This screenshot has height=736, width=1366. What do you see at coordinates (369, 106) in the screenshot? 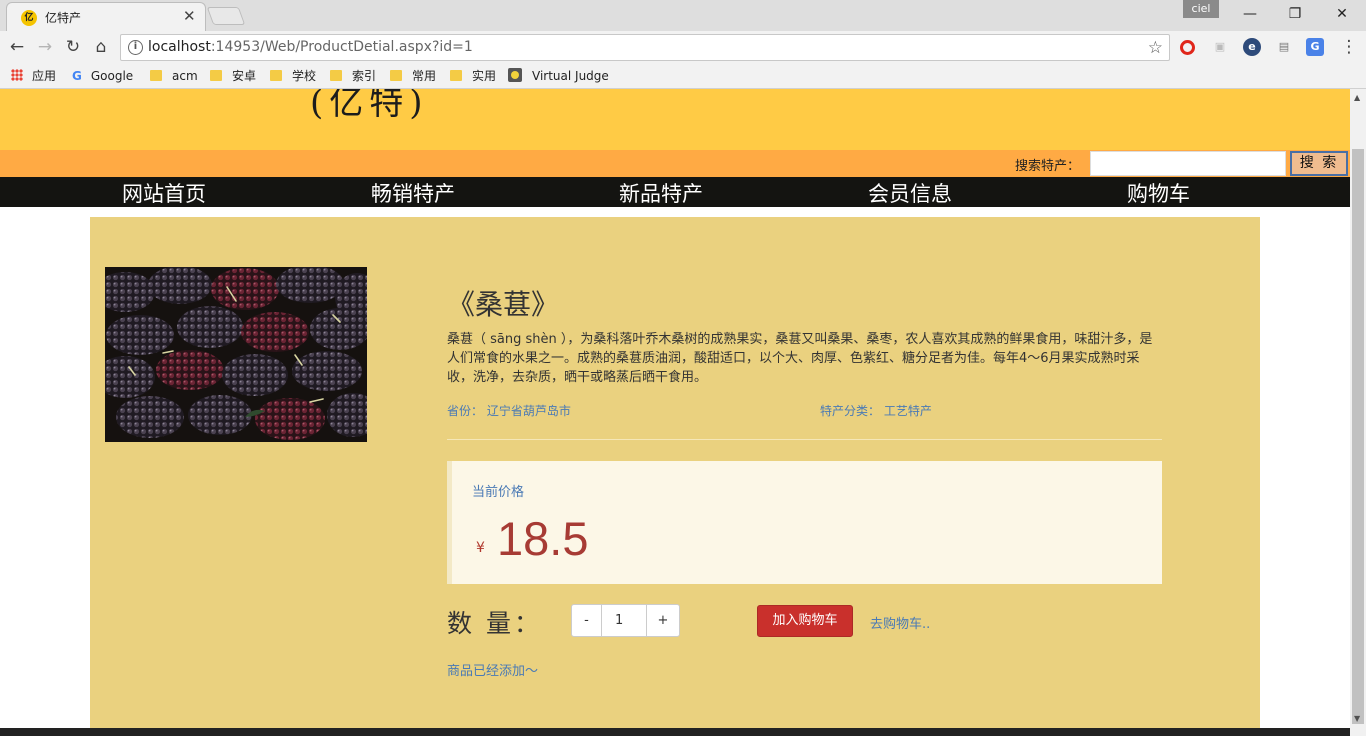
I see `site-logo: (亿特)` at bounding box center [369, 106].